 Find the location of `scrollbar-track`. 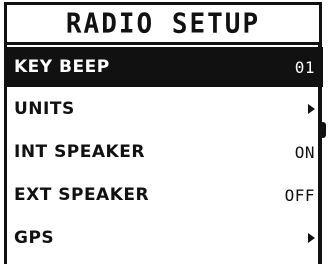

scrollbar-track is located at coordinates (319, 154).